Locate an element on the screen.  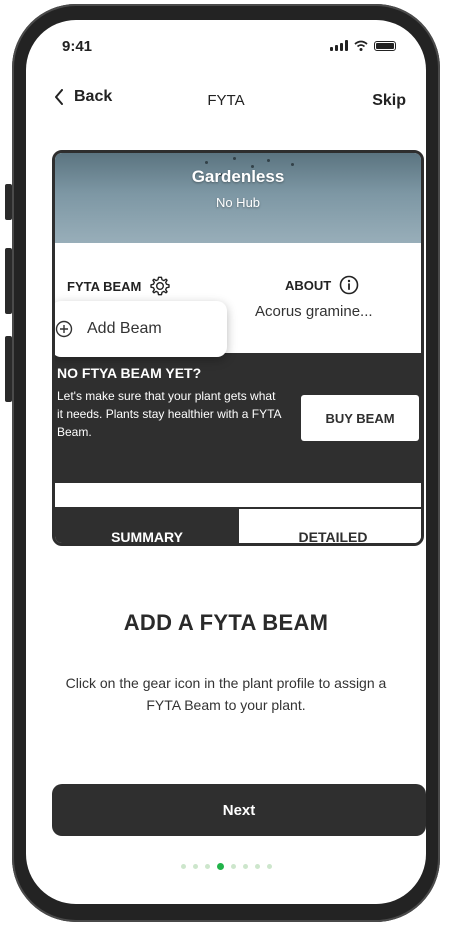
plant-hero-image: Gardenless No Hub is located at coordinates (238, 198).